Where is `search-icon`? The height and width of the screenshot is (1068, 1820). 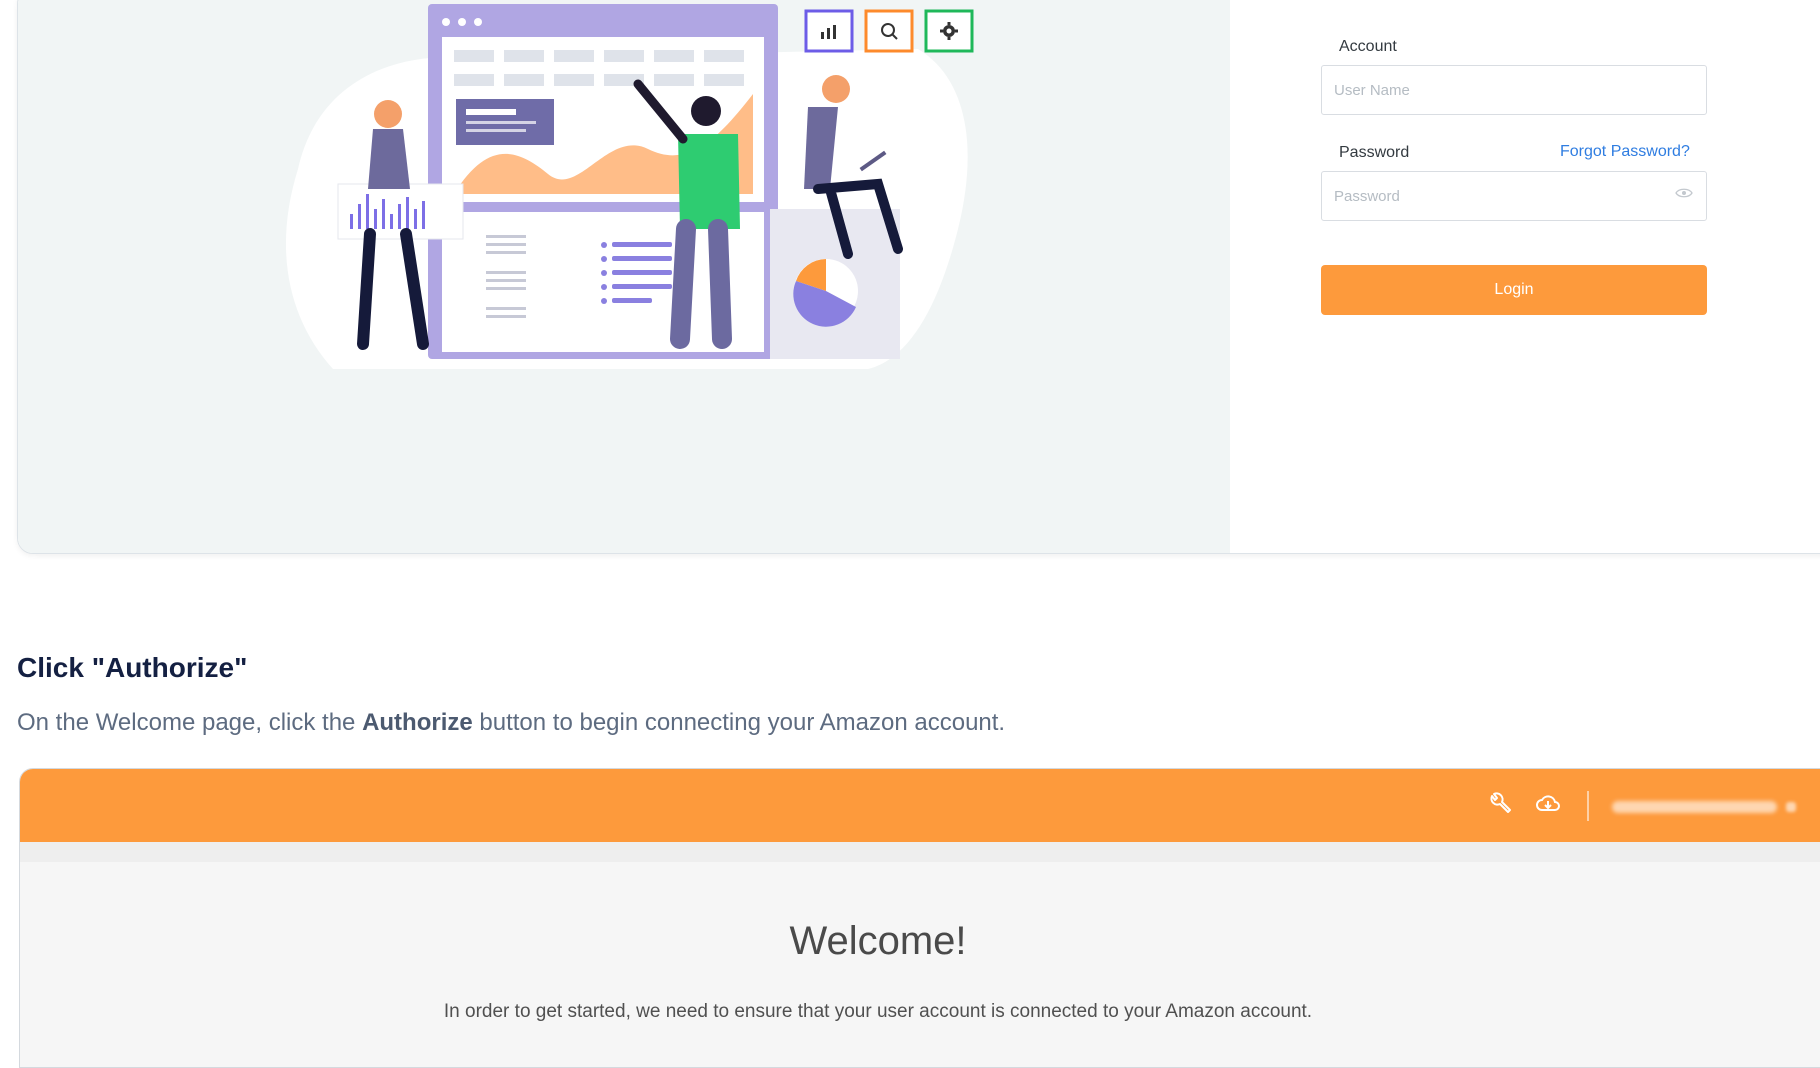 search-icon is located at coordinates (889, 31).